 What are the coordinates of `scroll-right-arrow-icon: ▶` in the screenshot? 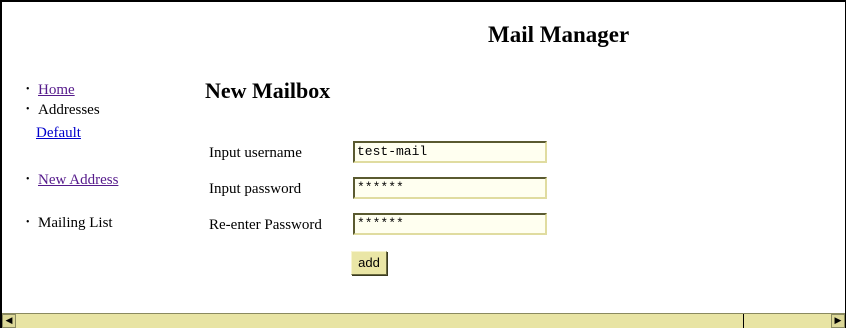 It's located at (838, 321).